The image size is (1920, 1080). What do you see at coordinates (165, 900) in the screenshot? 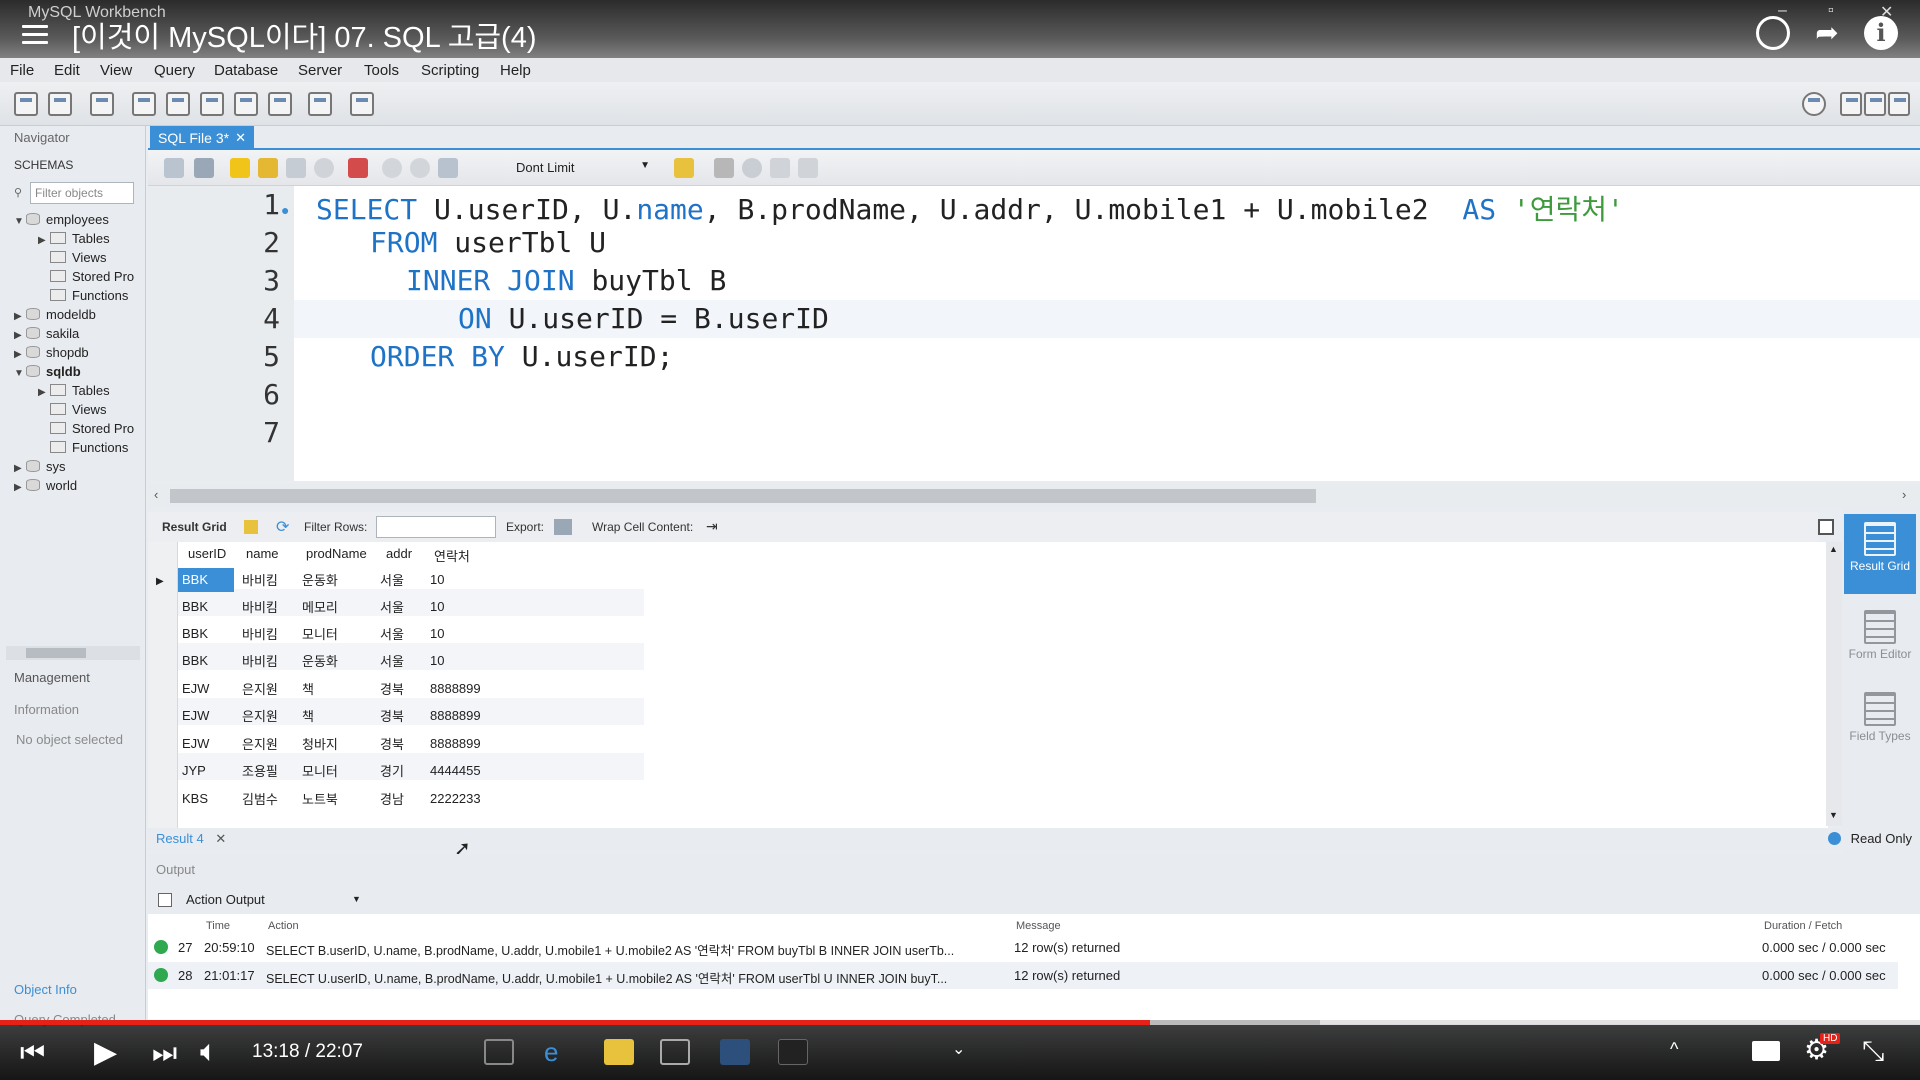
I see `copy-icon` at bounding box center [165, 900].